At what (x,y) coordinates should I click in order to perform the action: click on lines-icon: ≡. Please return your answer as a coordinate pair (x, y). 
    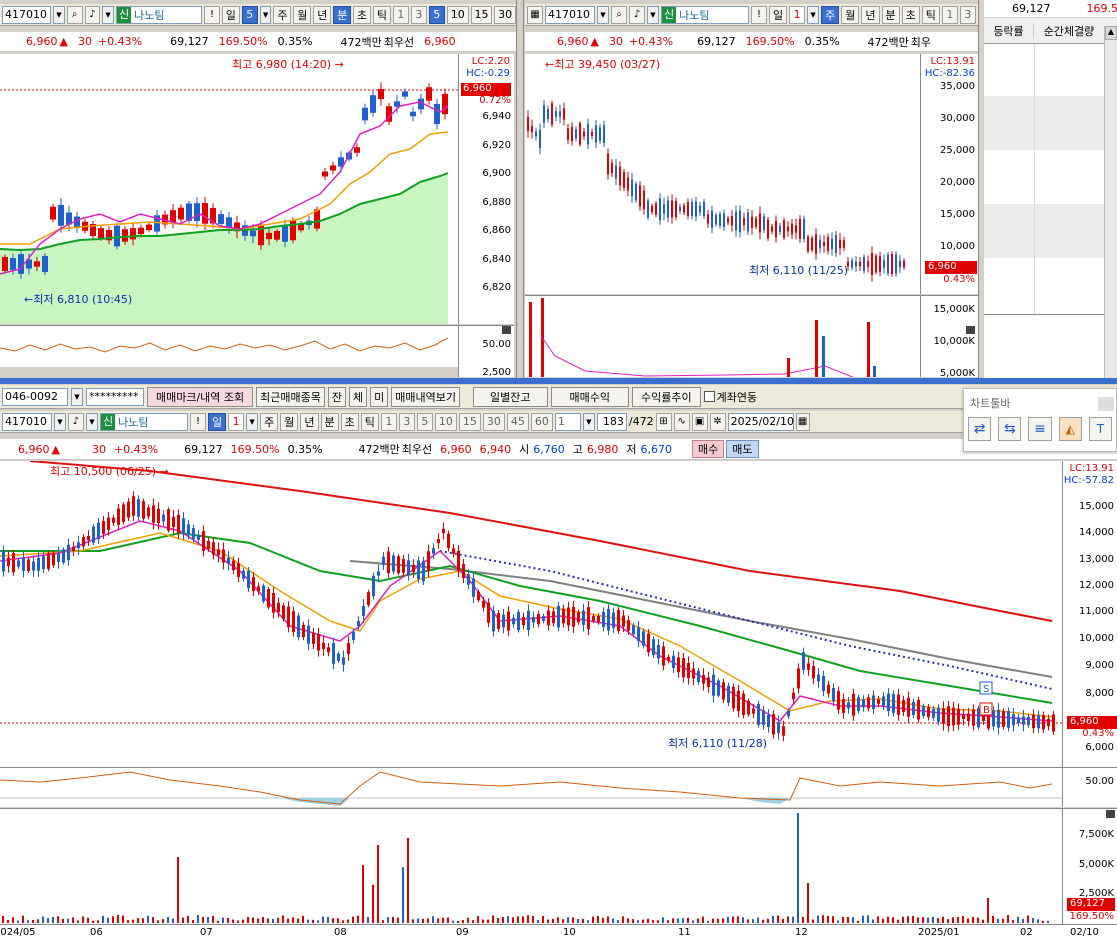
    Looking at the image, I should click on (1040, 429).